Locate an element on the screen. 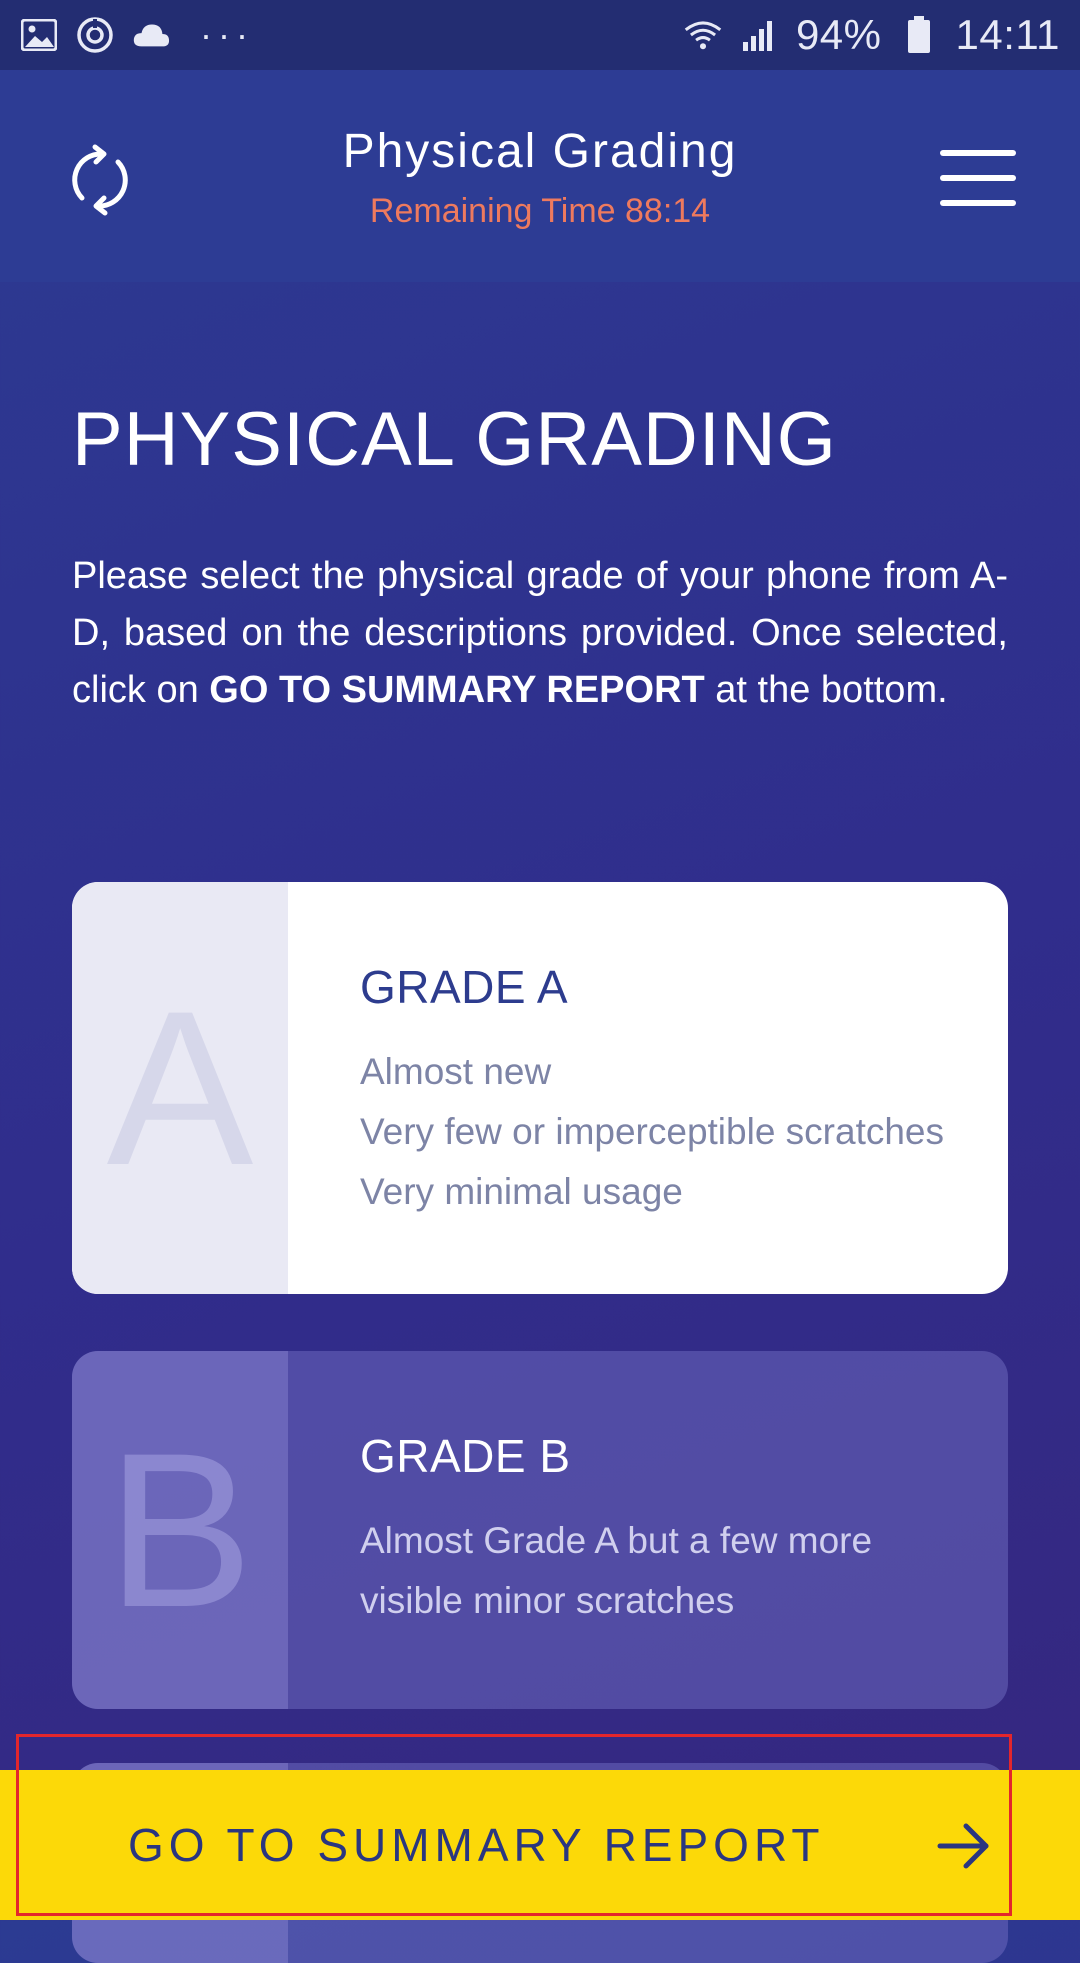 This screenshot has height=1963, width=1080. grade-a-line-2: Very few or imperceptible scratches is located at coordinates (652, 1131).